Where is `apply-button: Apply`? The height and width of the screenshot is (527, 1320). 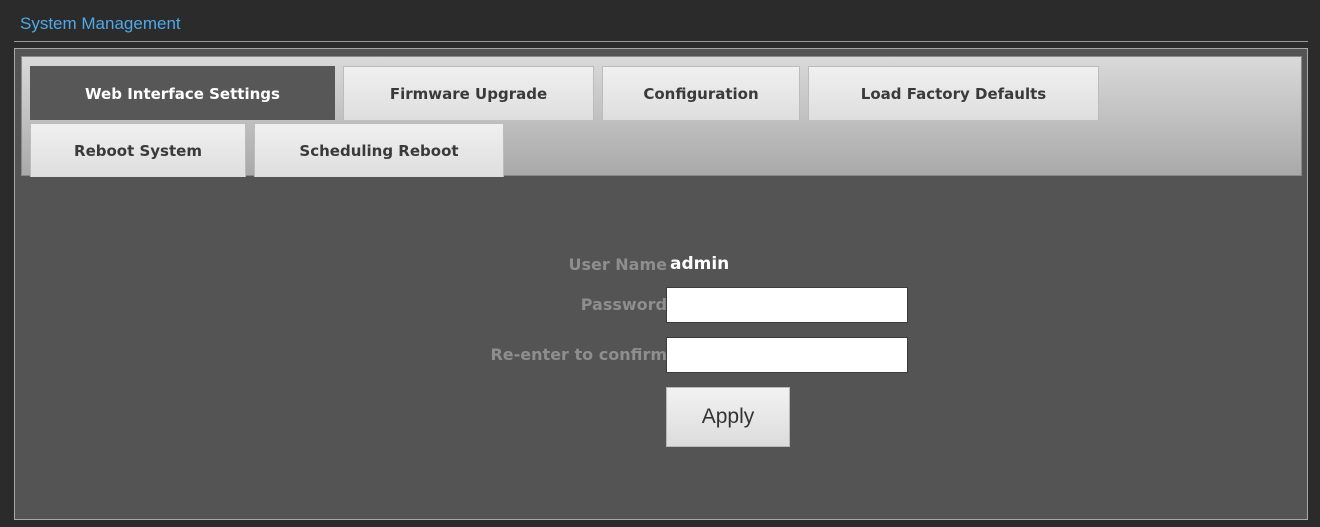 apply-button: Apply is located at coordinates (728, 417).